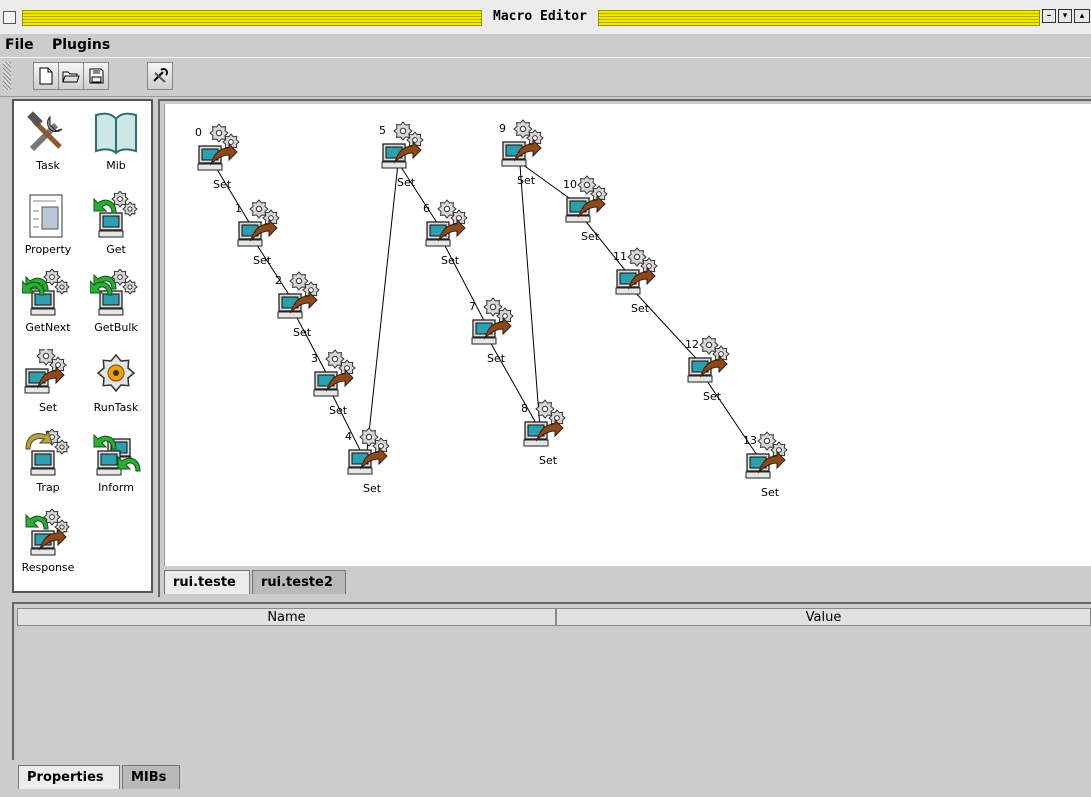 This screenshot has height=797, width=1091. Describe the element at coordinates (545, 77) in the screenshot. I see `toolbar` at that location.